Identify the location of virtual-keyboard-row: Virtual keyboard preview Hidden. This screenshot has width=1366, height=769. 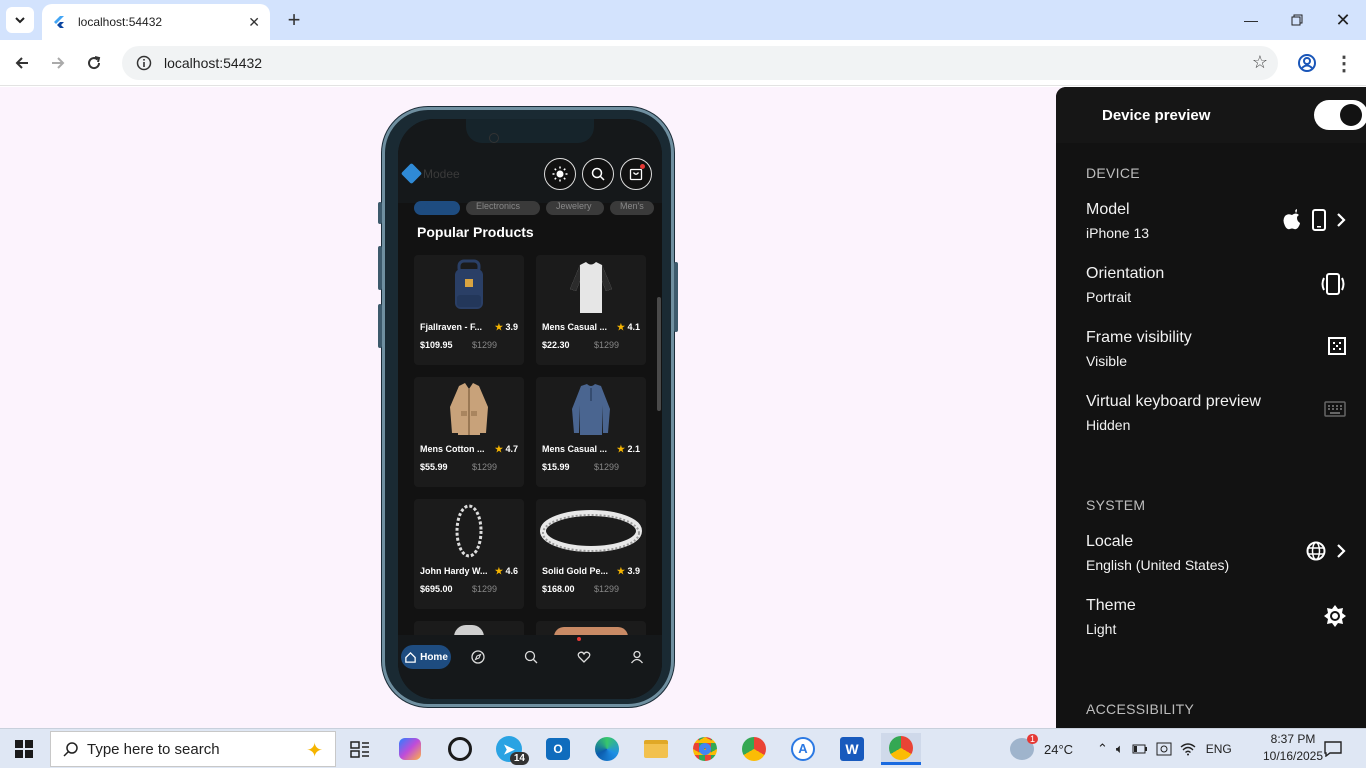
(1216, 413).